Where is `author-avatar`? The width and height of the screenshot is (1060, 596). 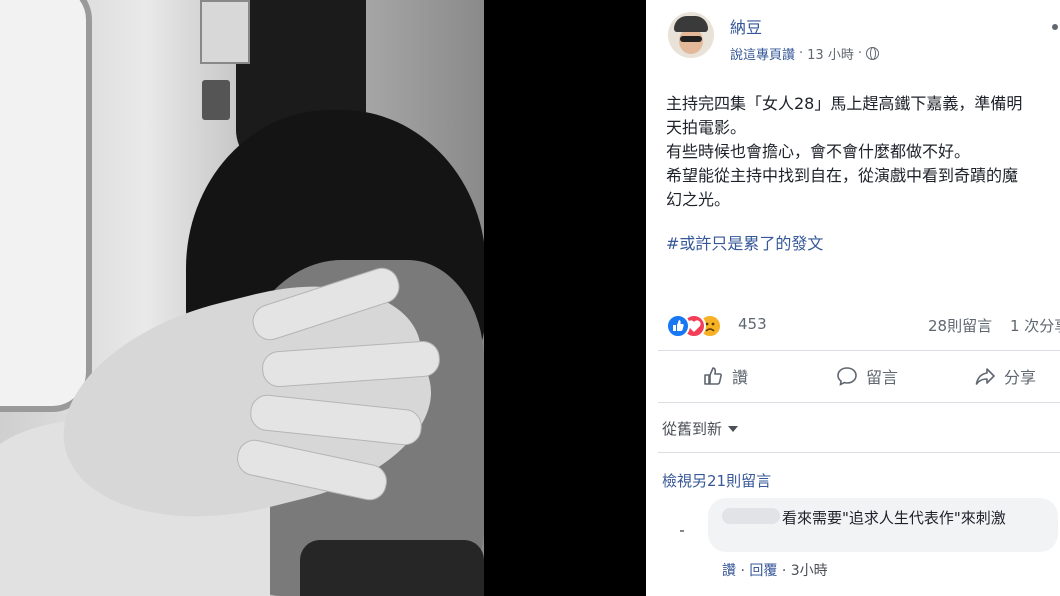
author-avatar is located at coordinates (691, 35).